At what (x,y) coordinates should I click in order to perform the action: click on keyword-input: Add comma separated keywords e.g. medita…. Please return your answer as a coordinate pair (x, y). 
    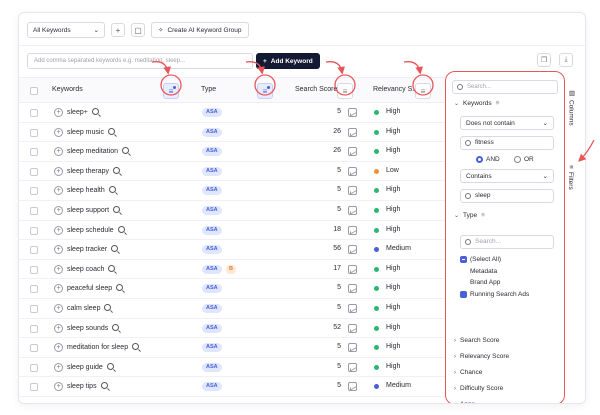
    Looking at the image, I should click on (140, 61).